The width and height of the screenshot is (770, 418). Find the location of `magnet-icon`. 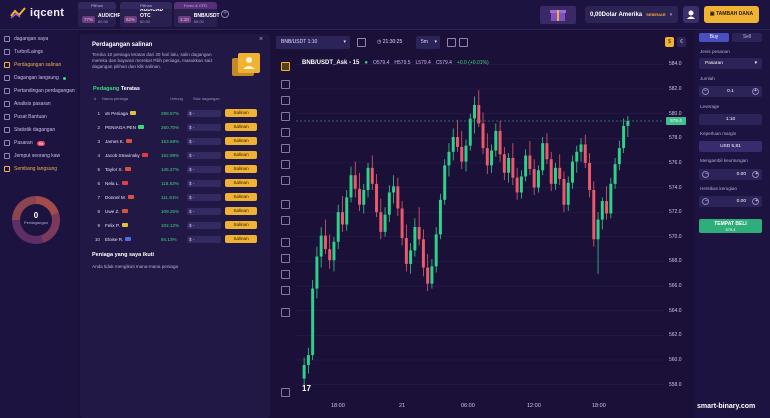

magnet-icon is located at coordinates (285, 242).